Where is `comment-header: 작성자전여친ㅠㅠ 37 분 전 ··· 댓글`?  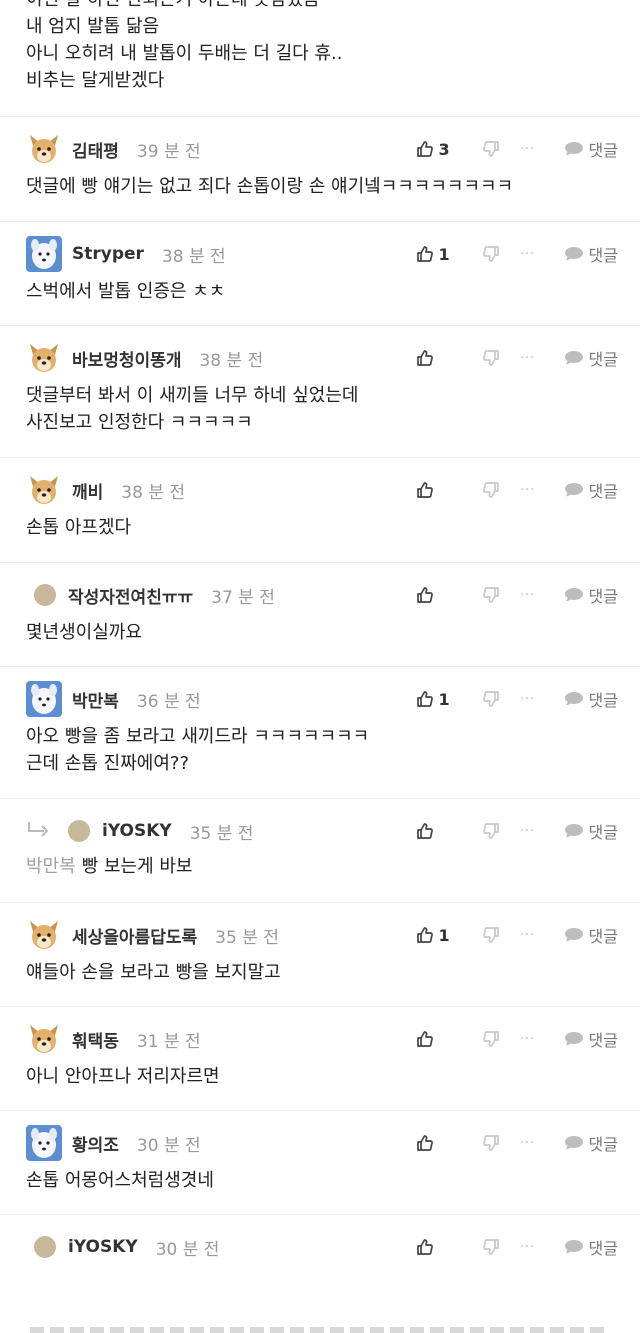 comment-header: 작성자전여친ㅠㅠ 37 분 전 ··· 댓글 is located at coordinates (322, 595).